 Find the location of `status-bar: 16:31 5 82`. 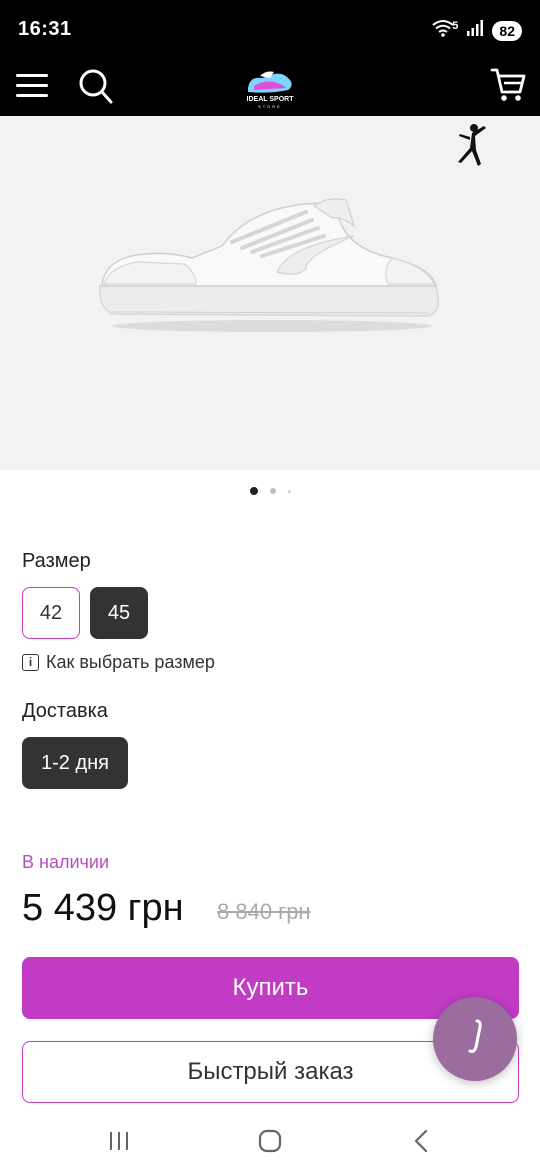

status-bar: 16:31 5 82 is located at coordinates (270, 30).